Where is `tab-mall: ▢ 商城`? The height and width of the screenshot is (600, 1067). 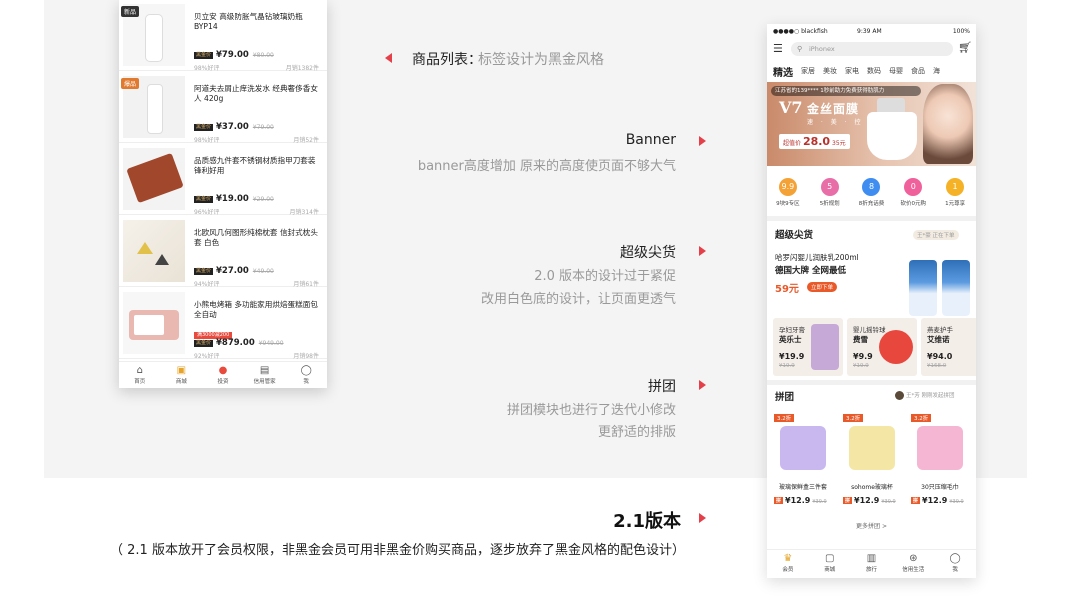 tab-mall: ▢ 商城 is located at coordinates (830, 564).